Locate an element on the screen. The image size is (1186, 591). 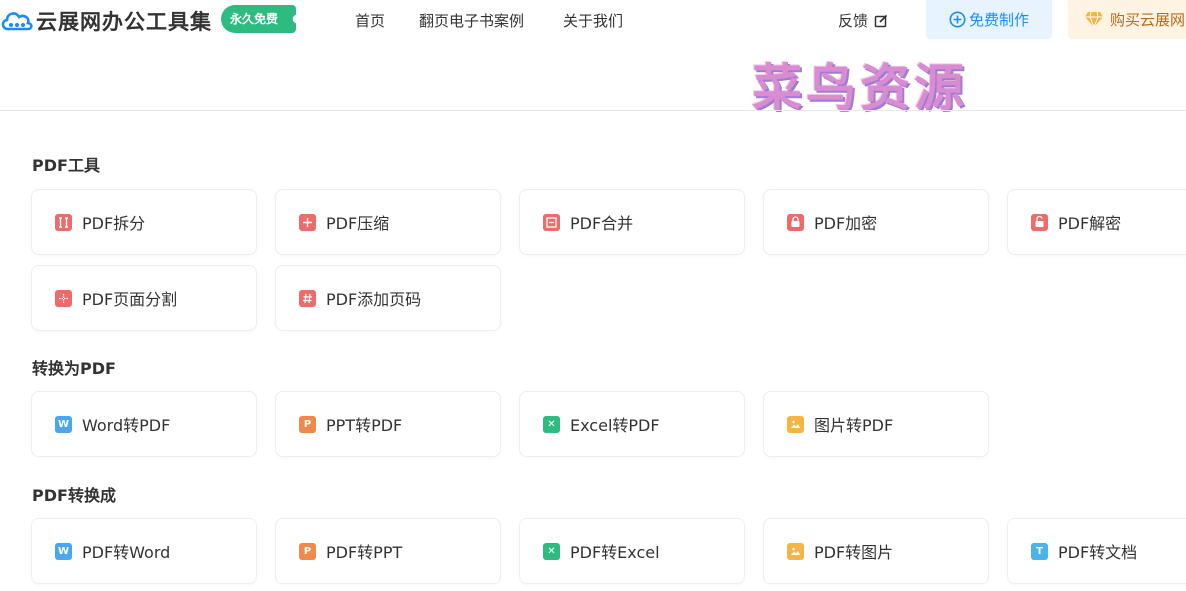
tool-card-pdf-to-image: PDF转图片 is located at coordinates (876, 551).